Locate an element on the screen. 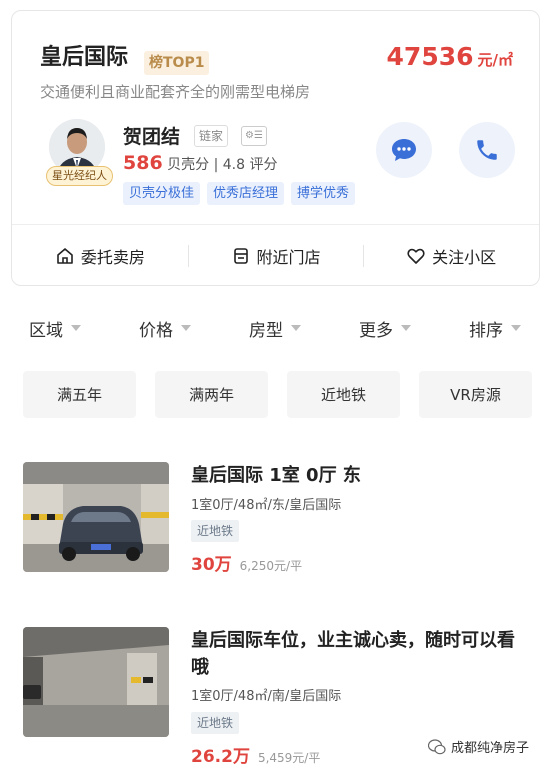  agent-company: 链家 is located at coordinates (211, 136).